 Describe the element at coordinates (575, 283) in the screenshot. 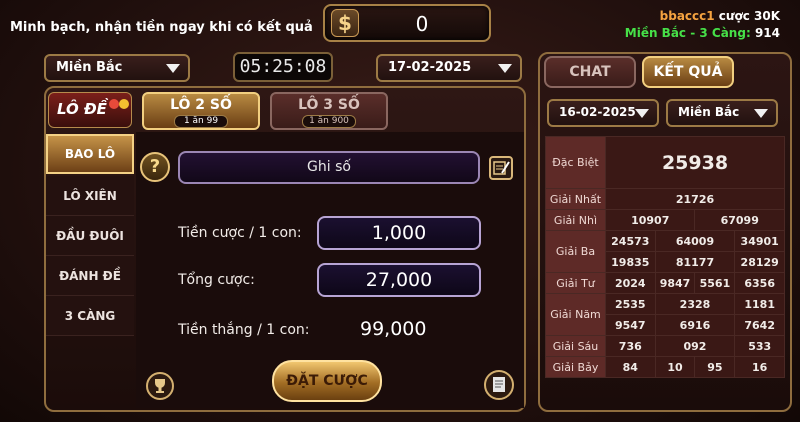

I see `prize-label: Giải Tư` at that location.